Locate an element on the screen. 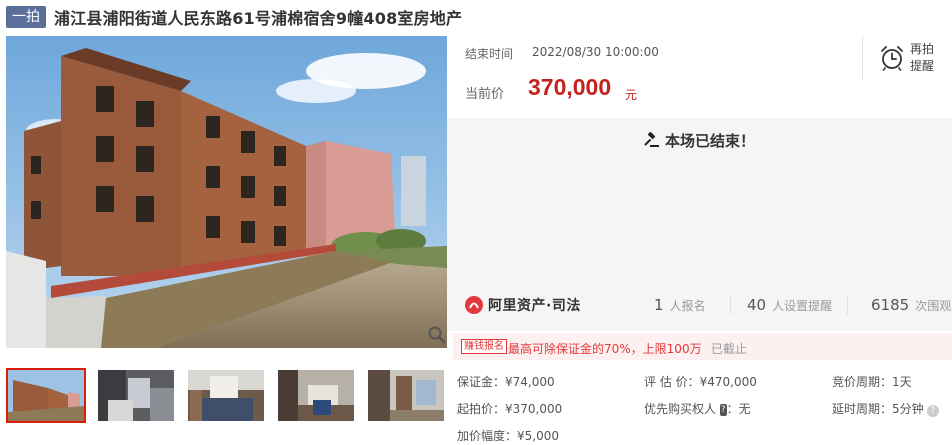  thumbnail-strip is located at coordinates (231, 395).